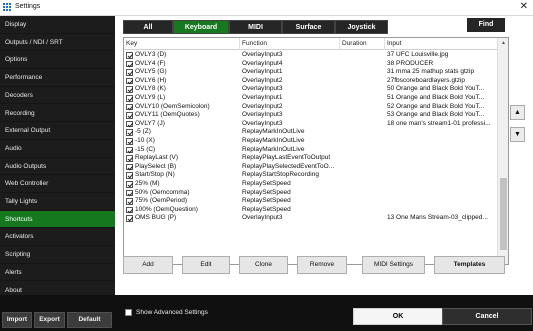  What do you see at coordinates (57, 255) in the screenshot?
I see `sidebar-item-scripting: Scripting` at bounding box center [57, 255].